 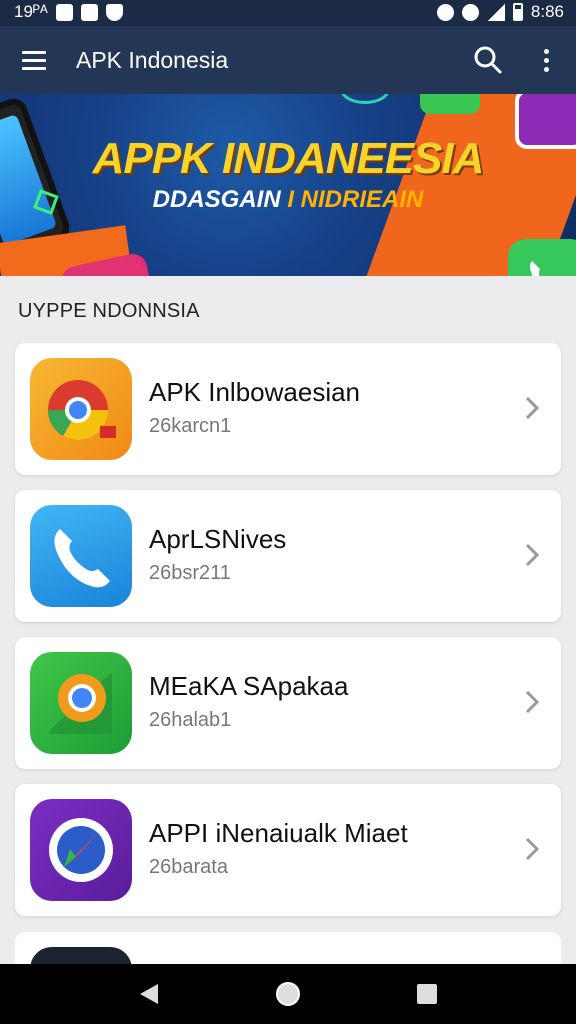 What do you see at coordinates (288, 158) in the screenshot?
I see `banner-title: APPK INDANEESIA` at bounding box center [288, 158].